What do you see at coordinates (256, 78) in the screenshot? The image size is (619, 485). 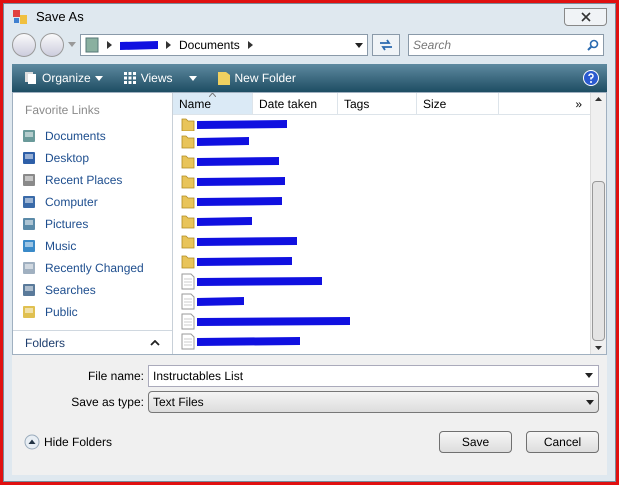 I see `new-folder-button: New Folder` at bounding box center [256, 78].